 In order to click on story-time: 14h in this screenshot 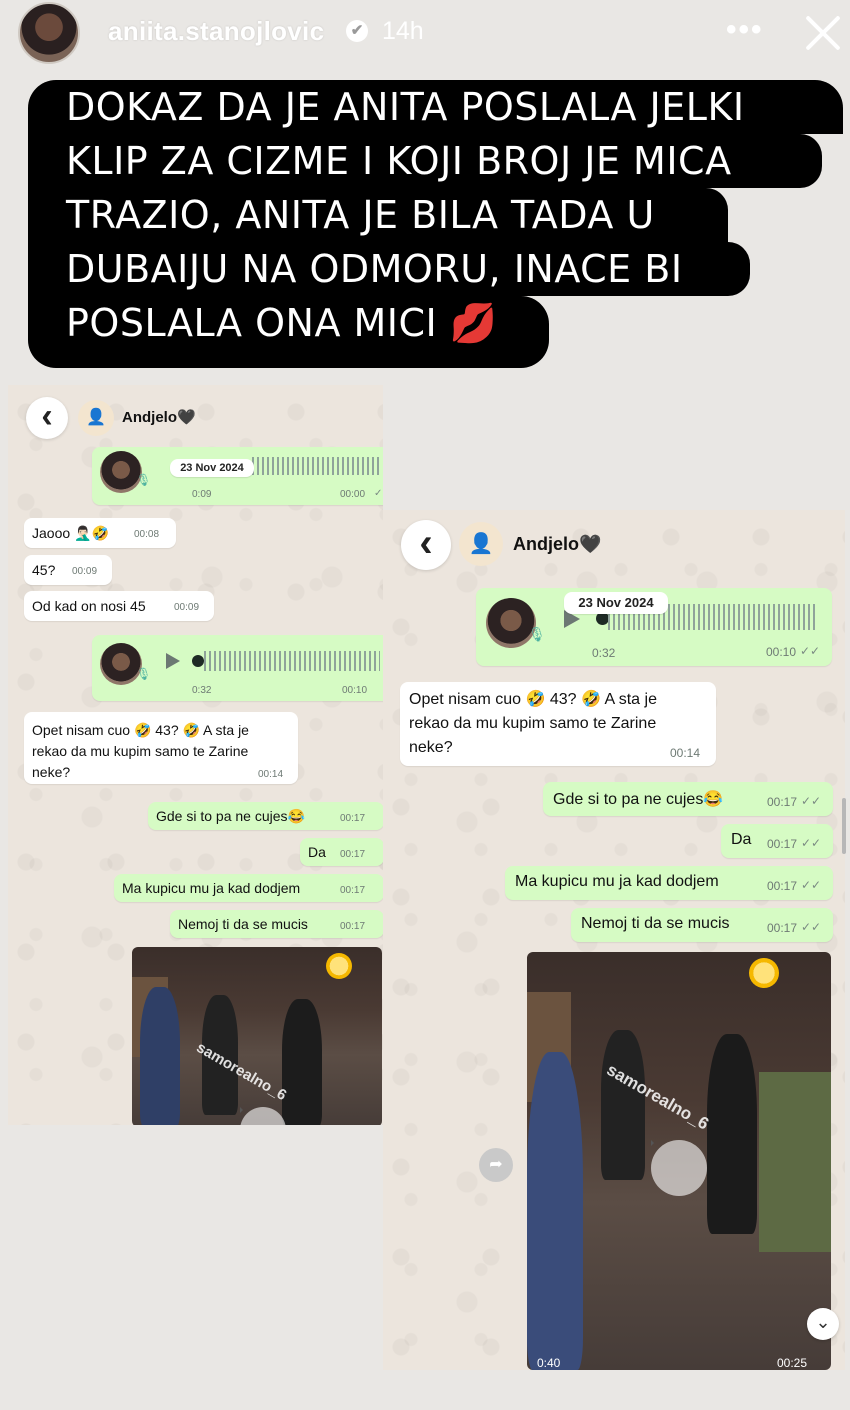, I will do `click(403, 31)`.